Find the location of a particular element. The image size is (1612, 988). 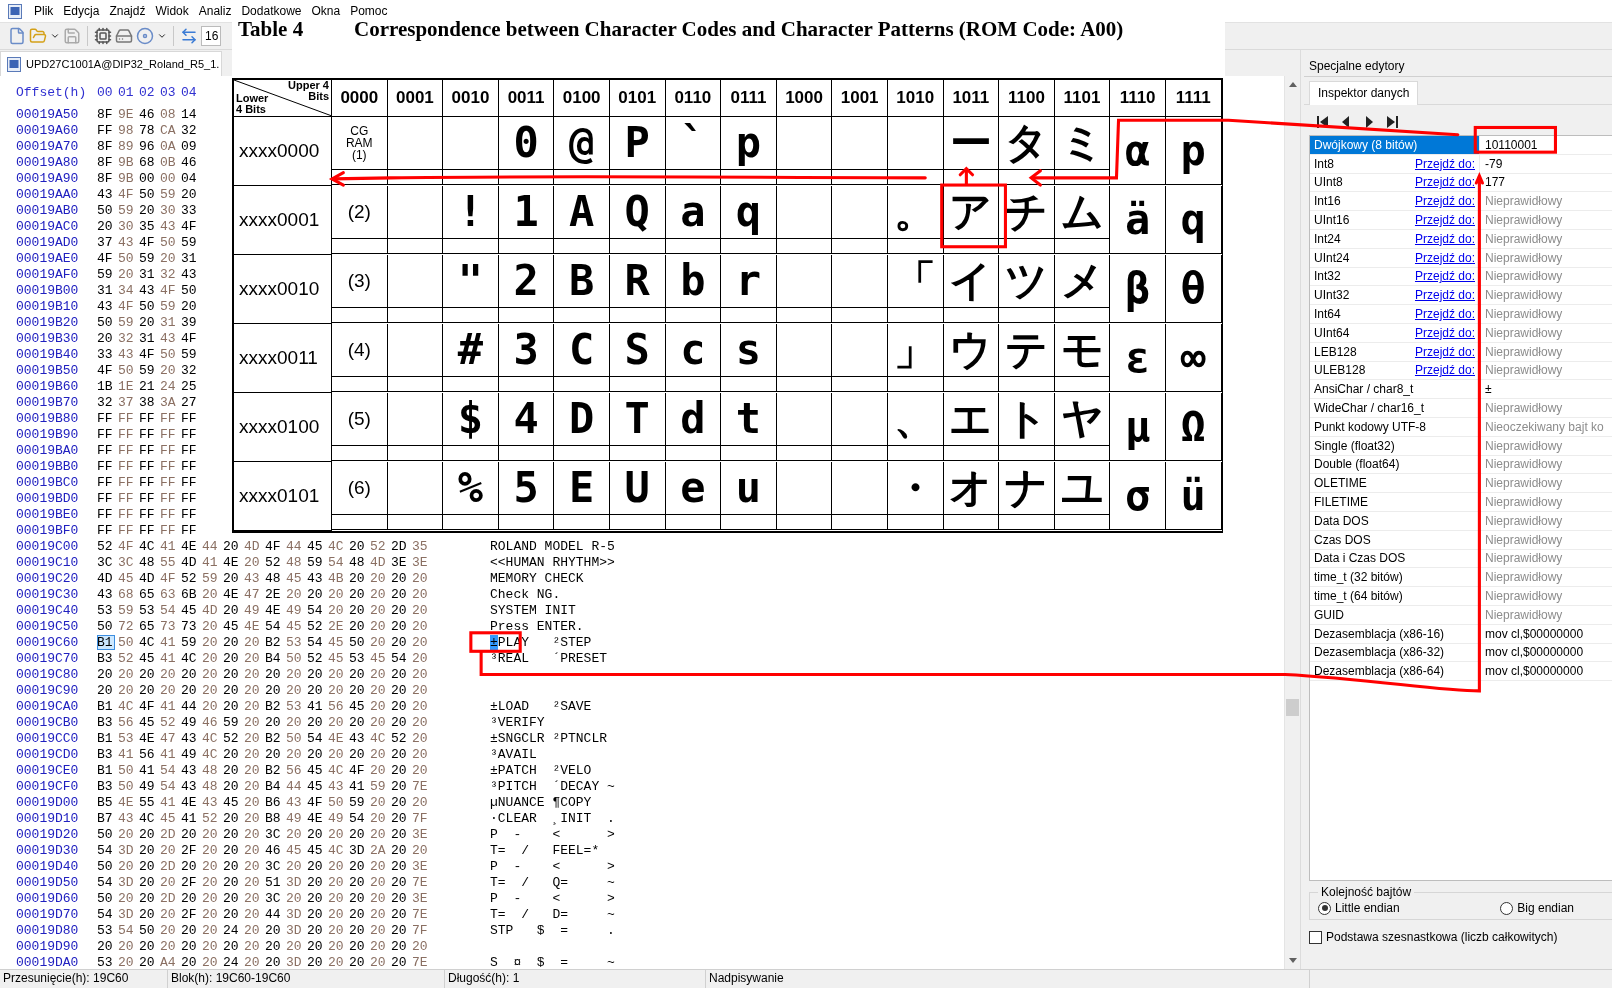

menu-item: Plik is located at coordinates (44, 11).